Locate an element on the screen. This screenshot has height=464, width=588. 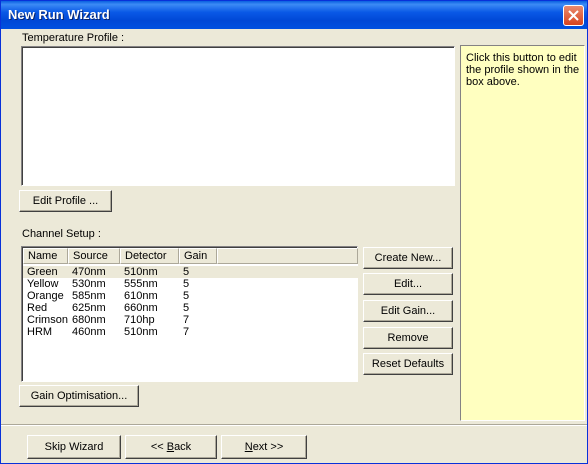
channel-cell-detector: 555nm is located at coordinates (141, 284).